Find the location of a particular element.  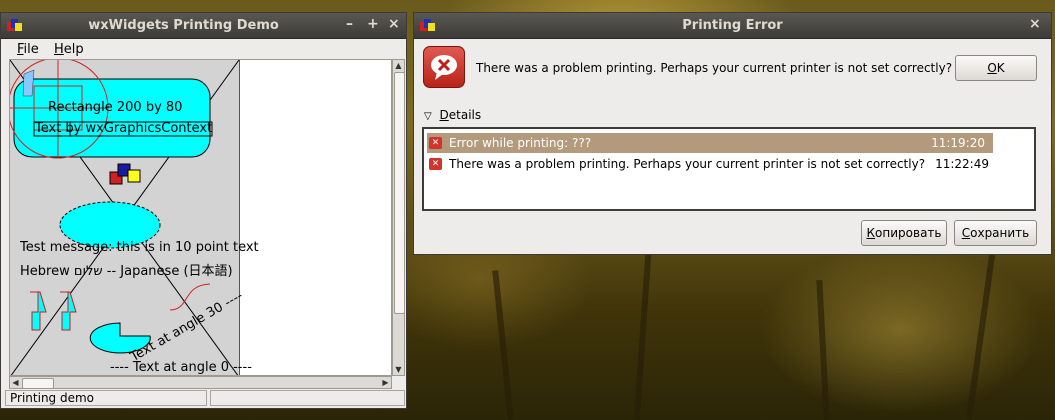

dialog-title: Printing Error is located at coordinates (732, 25).